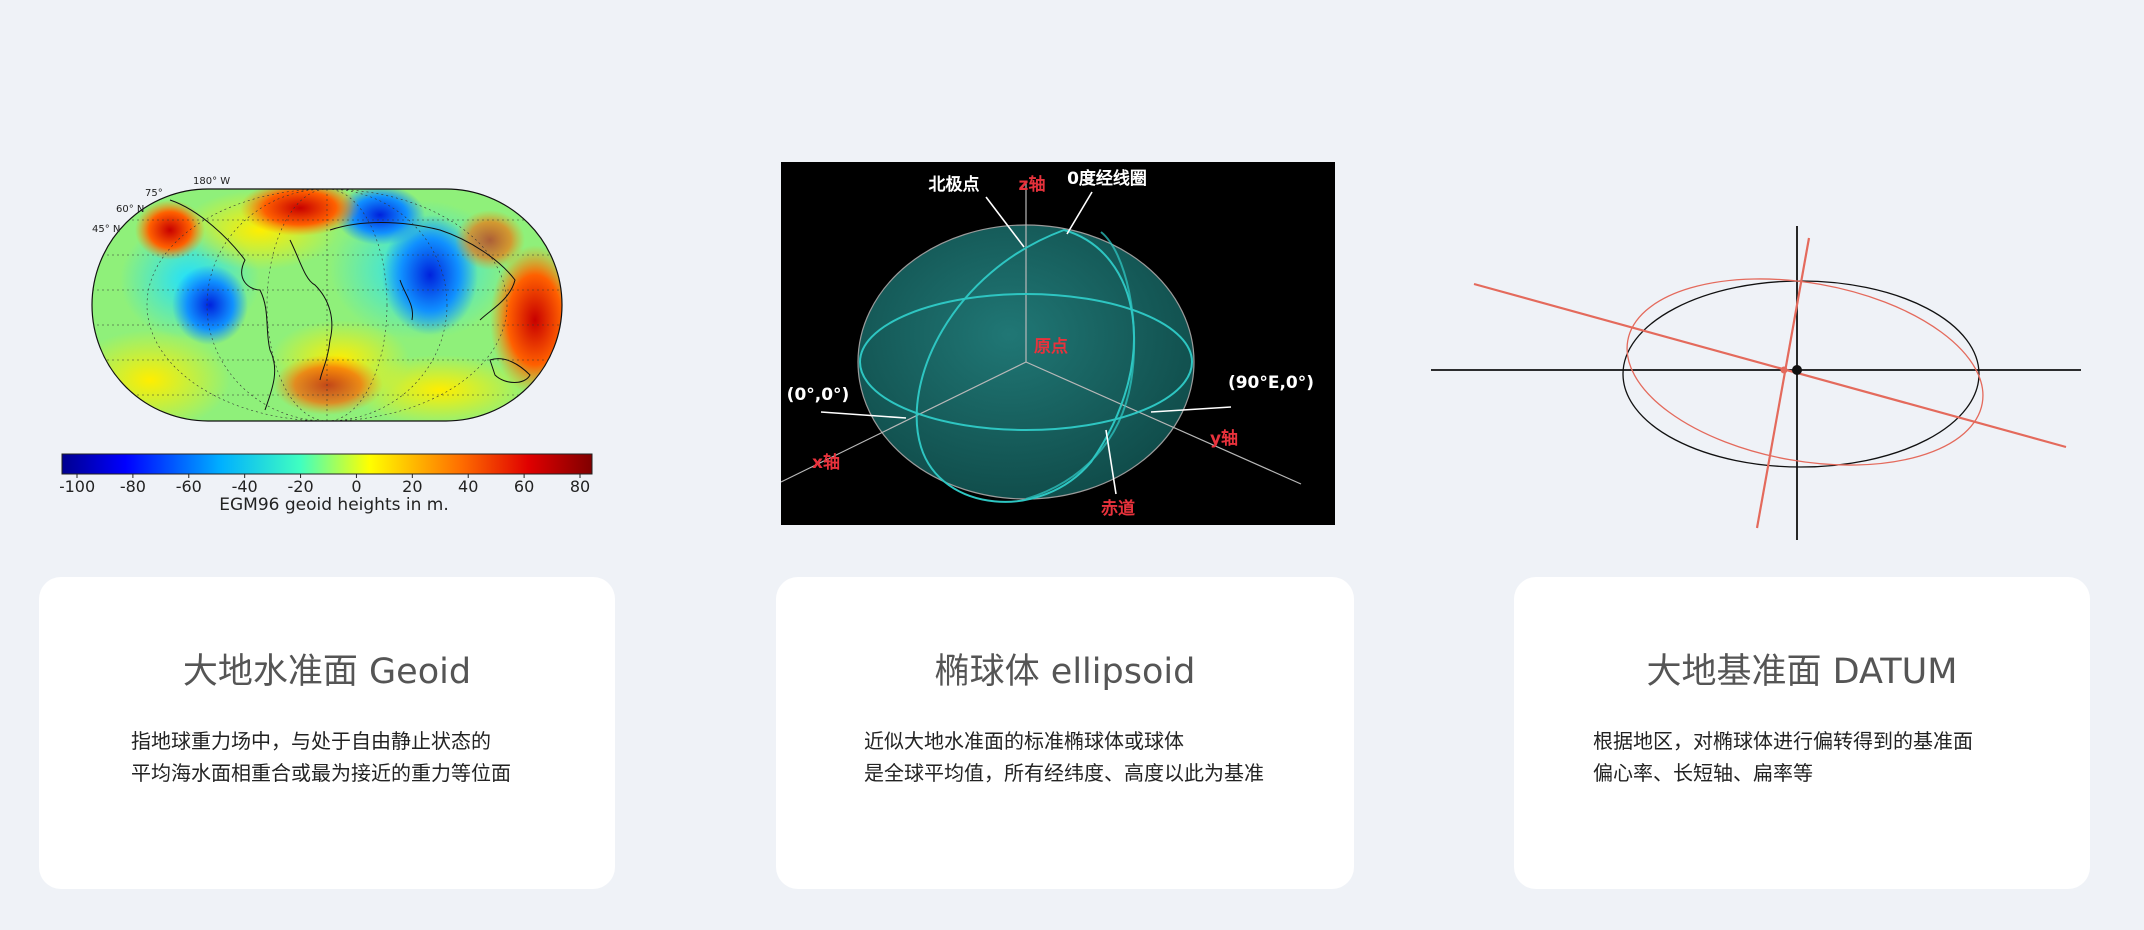 This screenshot has height=930, width=2144. Describe the element at coordinates (327, 464) in the screenshot. I see `colorbar` at that location.